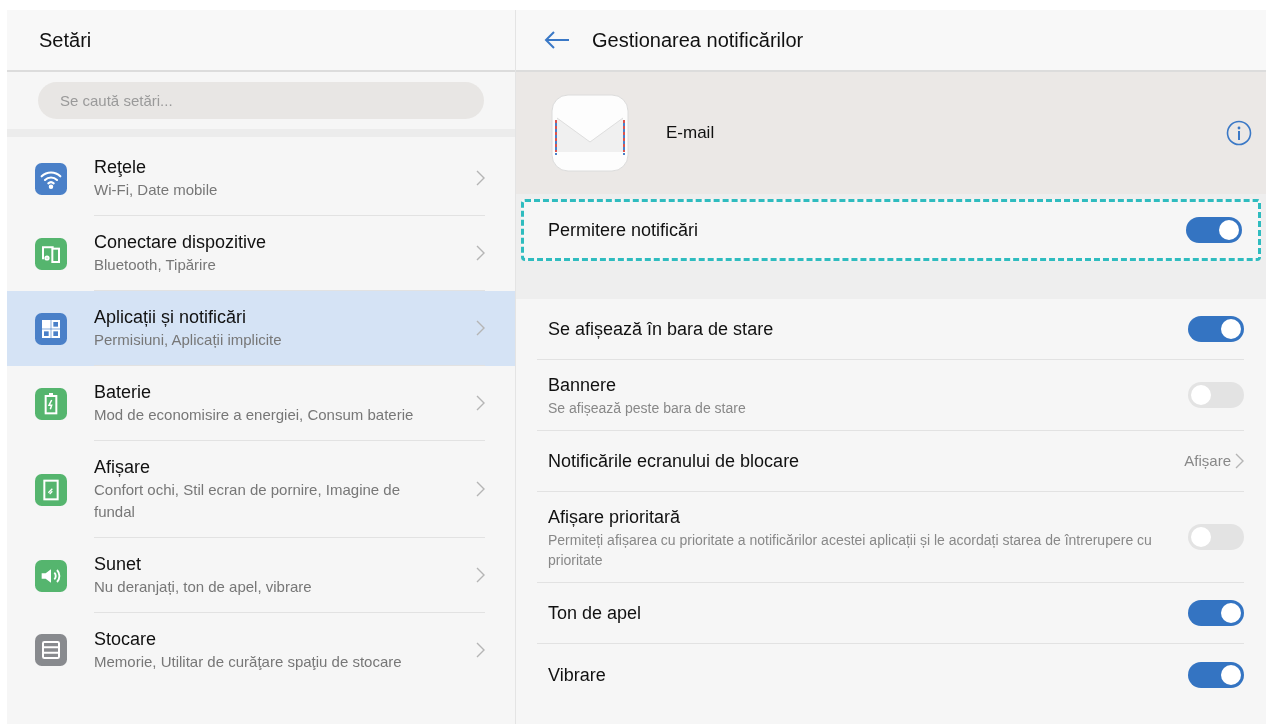  What do you see at coordinates (261, 328) in the screenshot?
I see `settings-item: Aplicații și notificări Permisiuni, Aplicații implicite` at bounding box center [261, 328].